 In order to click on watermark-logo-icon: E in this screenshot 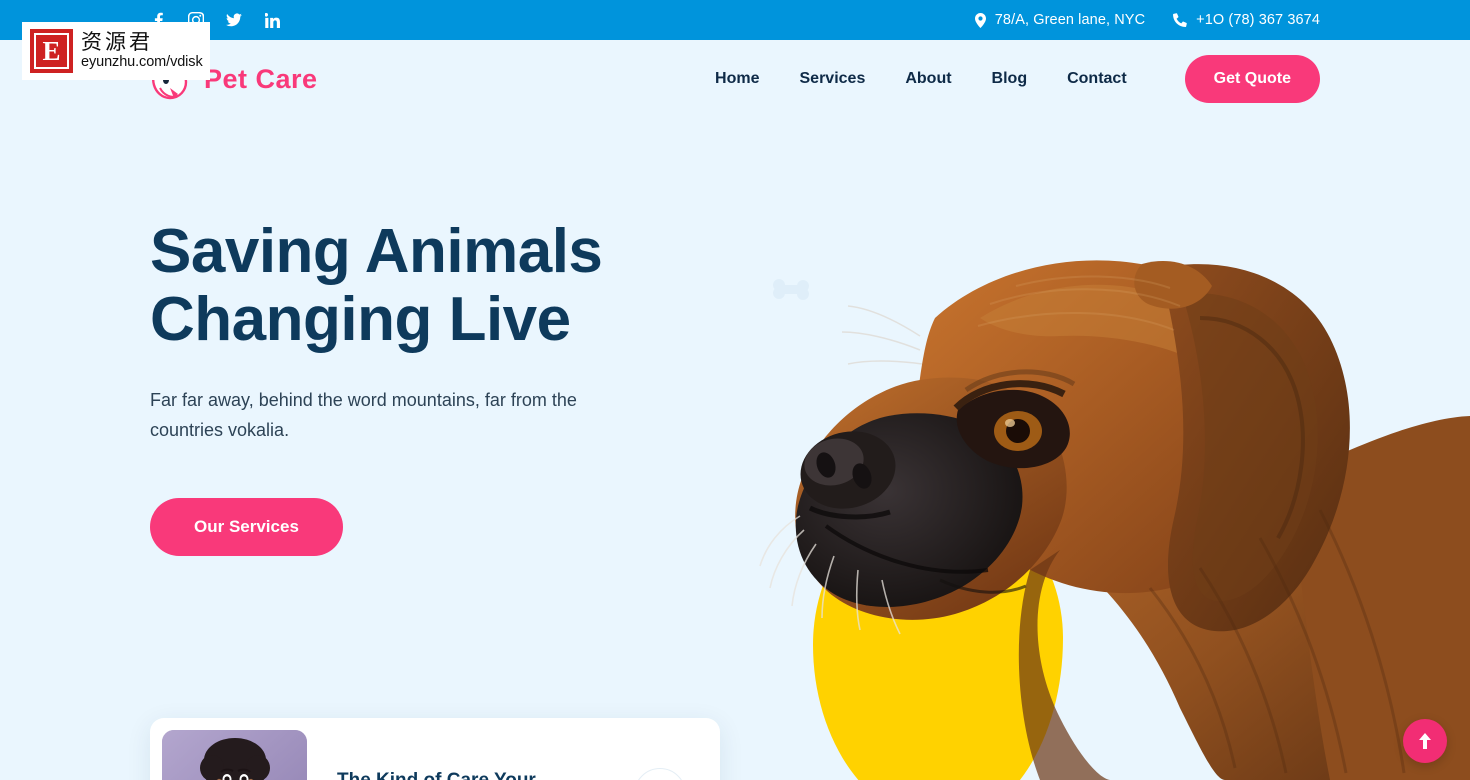, I will do `click(51, 51)`.